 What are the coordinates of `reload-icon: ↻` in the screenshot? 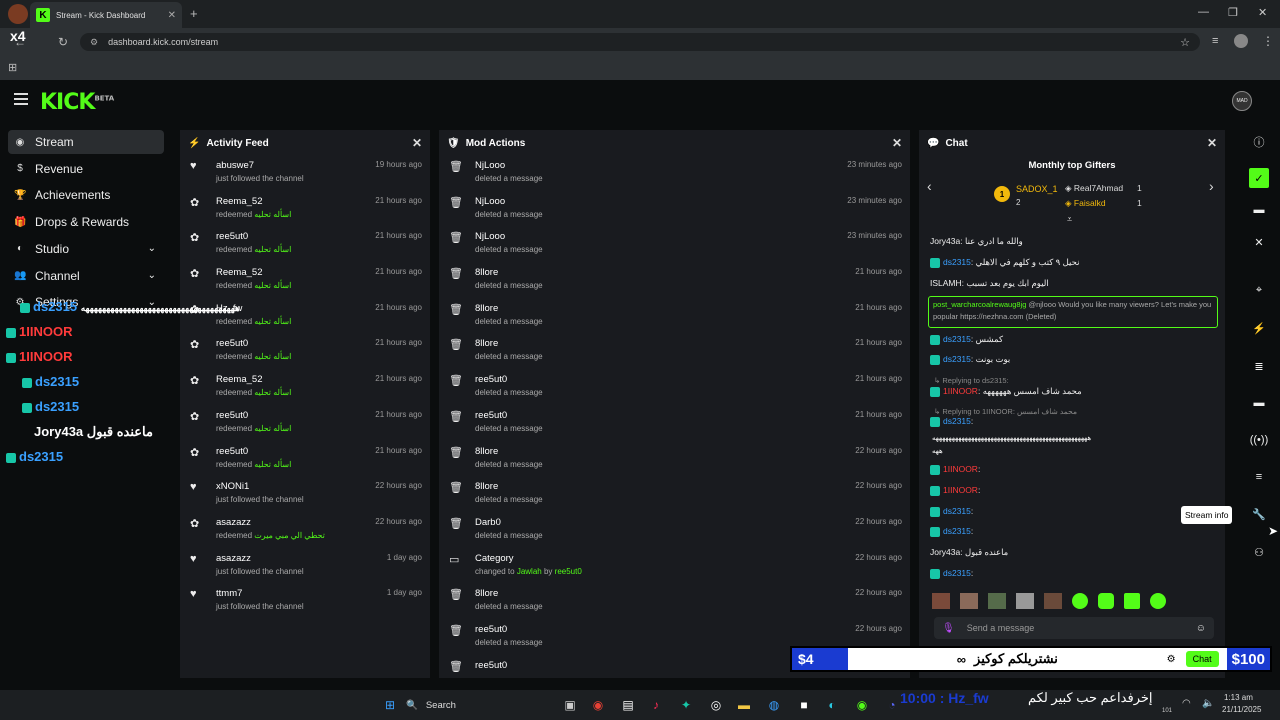 It's located at (63, 42).